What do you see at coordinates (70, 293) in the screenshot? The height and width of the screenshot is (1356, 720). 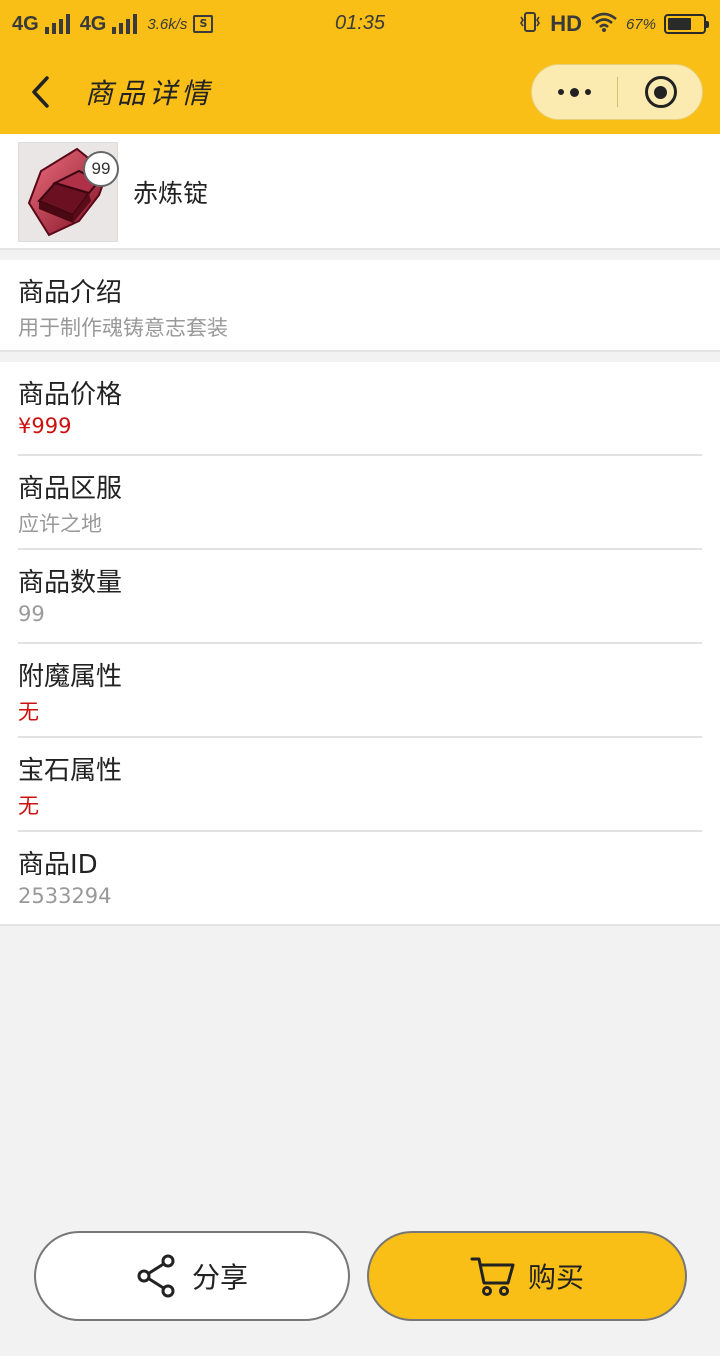 I see `intro-label: 商品介绍` at bounding box center [70, 293].